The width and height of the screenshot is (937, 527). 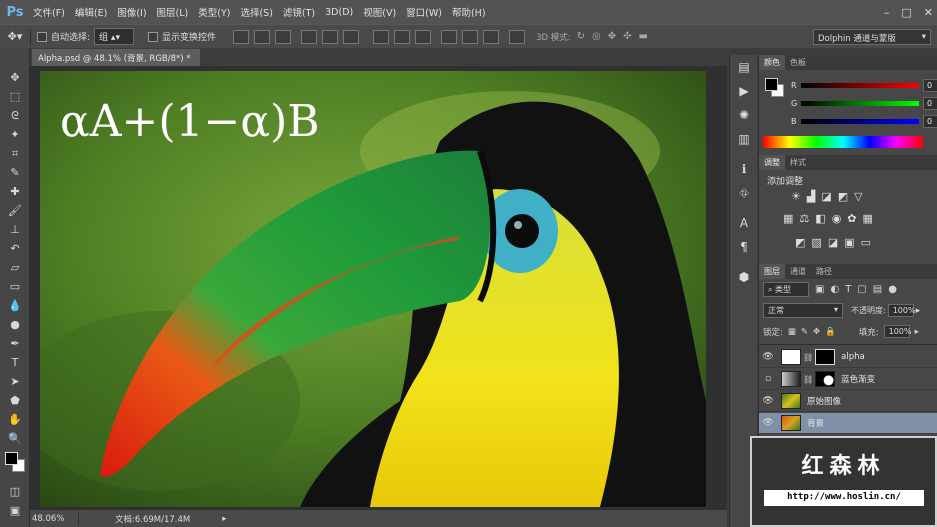 What do you see at coordinates (744, 115) in the screenshot?
I see `brush-settings-icon: ✺` at bounding box center [744, 115].